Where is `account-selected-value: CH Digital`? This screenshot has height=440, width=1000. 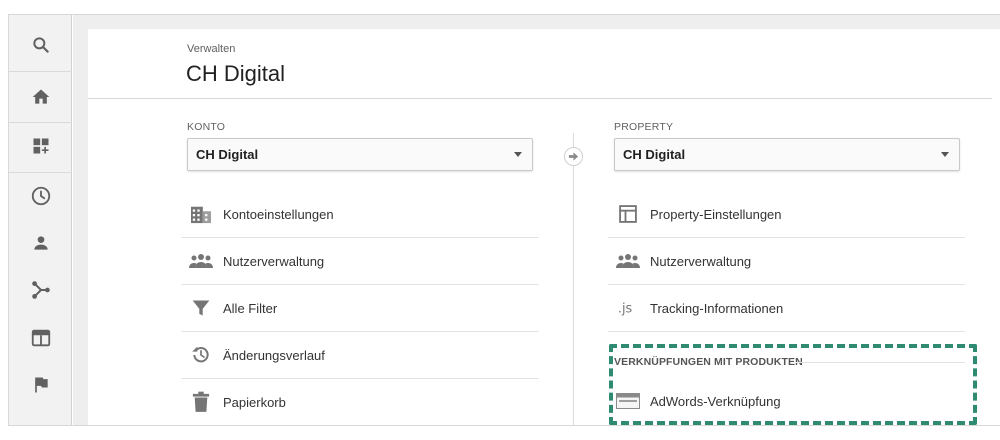
account-selected-value: CH Digital is located at coordinates (227, 154).